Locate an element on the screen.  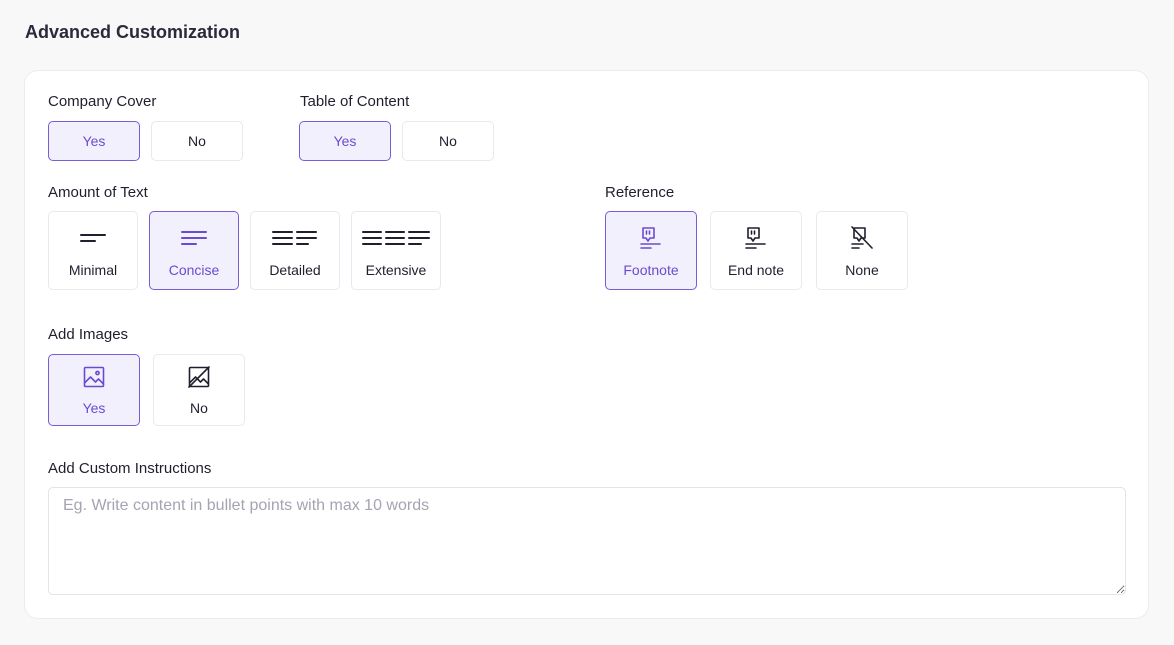
reference-footnote-option: Footnote is located at coordinates (651, 250).